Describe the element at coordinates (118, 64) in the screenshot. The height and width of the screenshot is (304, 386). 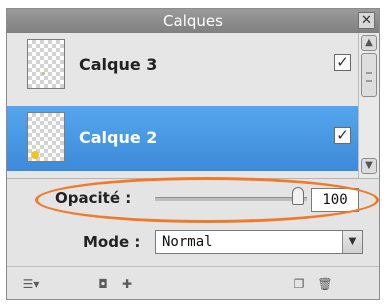
I see `layer-name: Calque 3` at that location.